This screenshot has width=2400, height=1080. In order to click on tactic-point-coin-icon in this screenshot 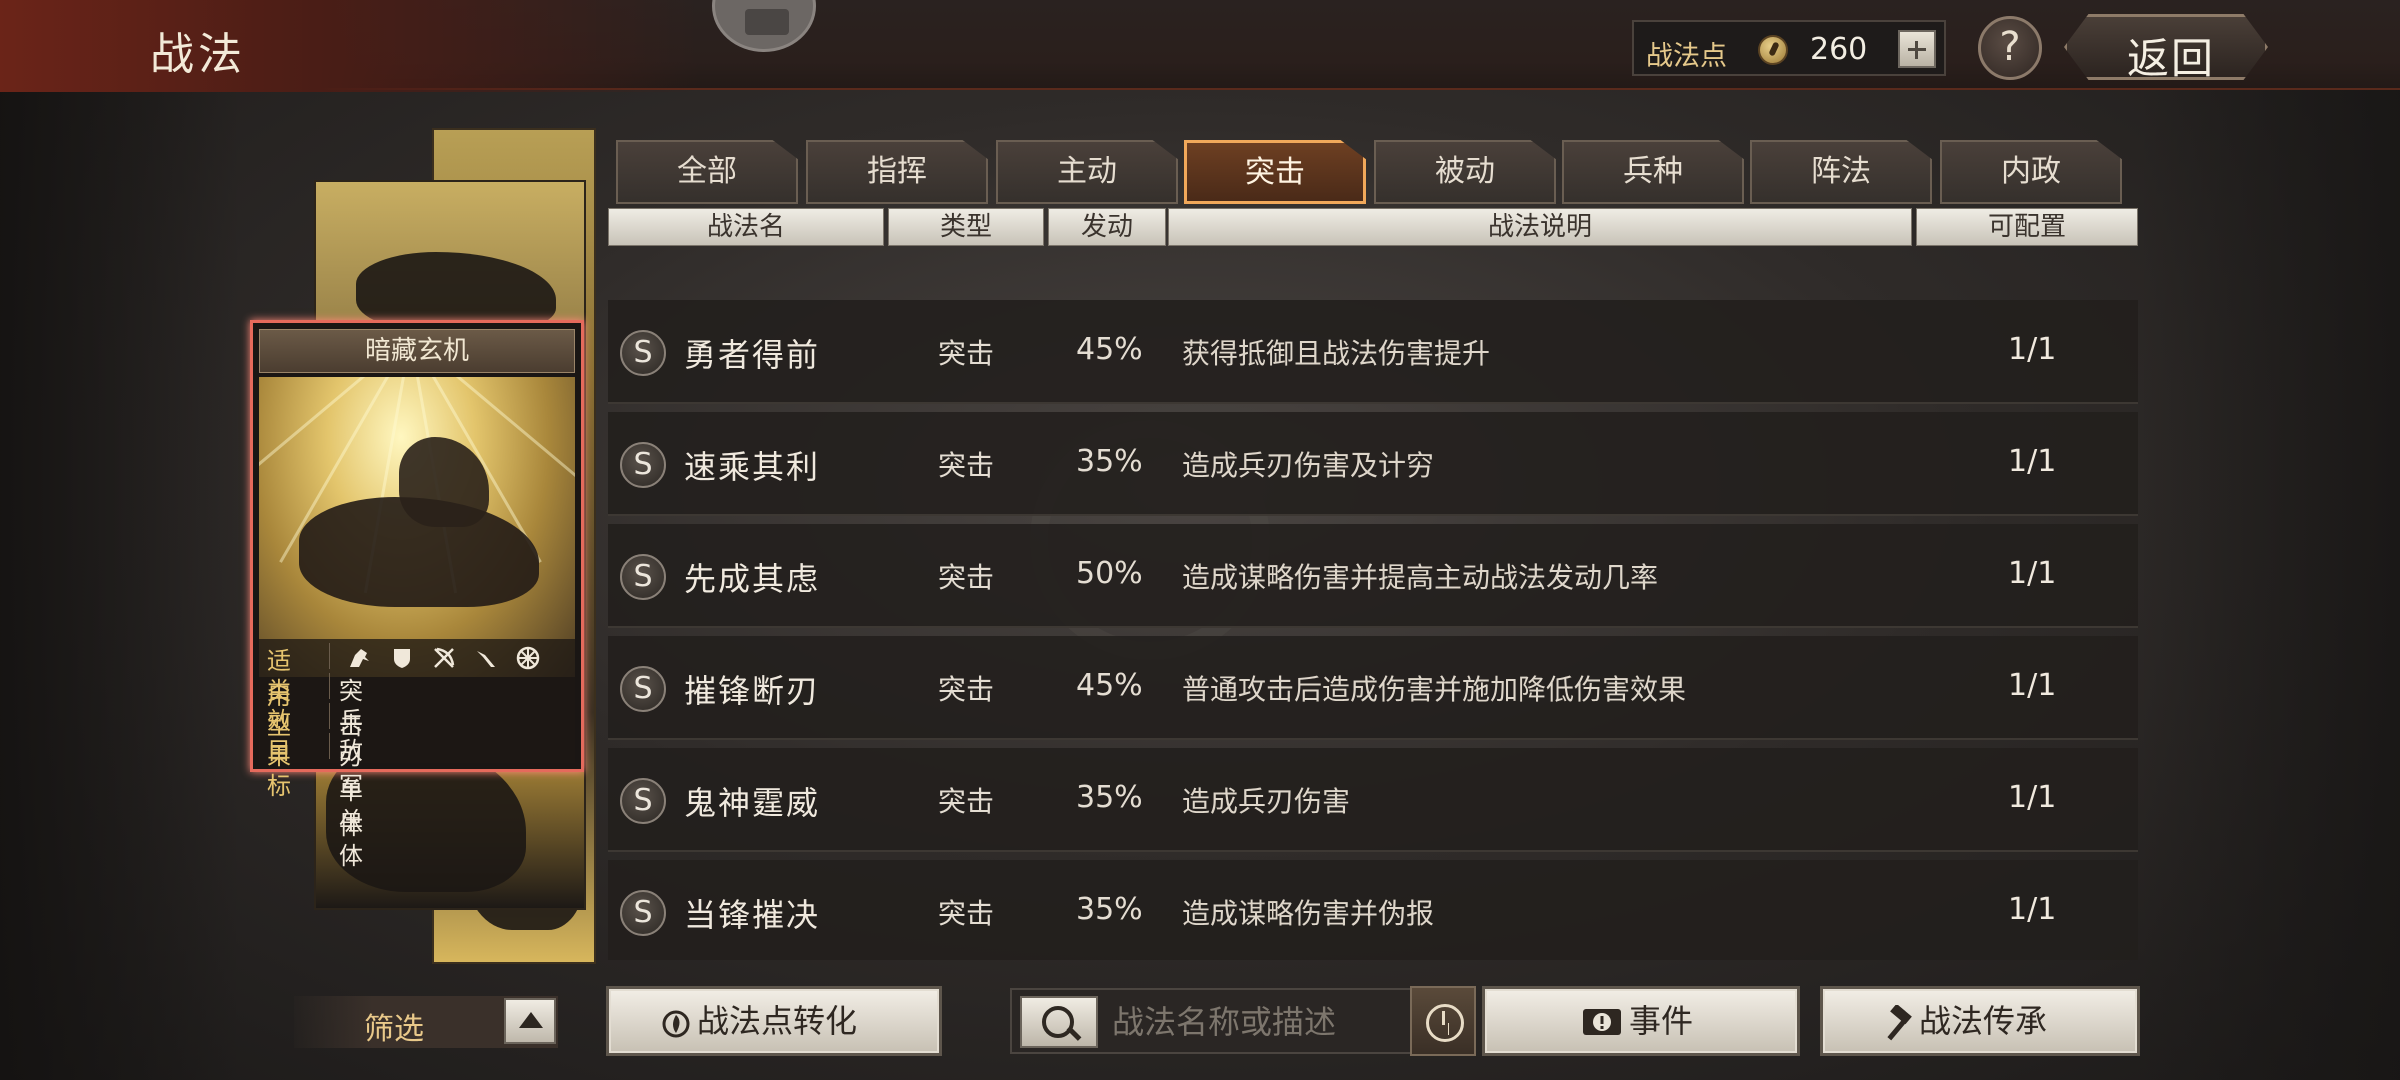, I will do `click(1773, 50)`.